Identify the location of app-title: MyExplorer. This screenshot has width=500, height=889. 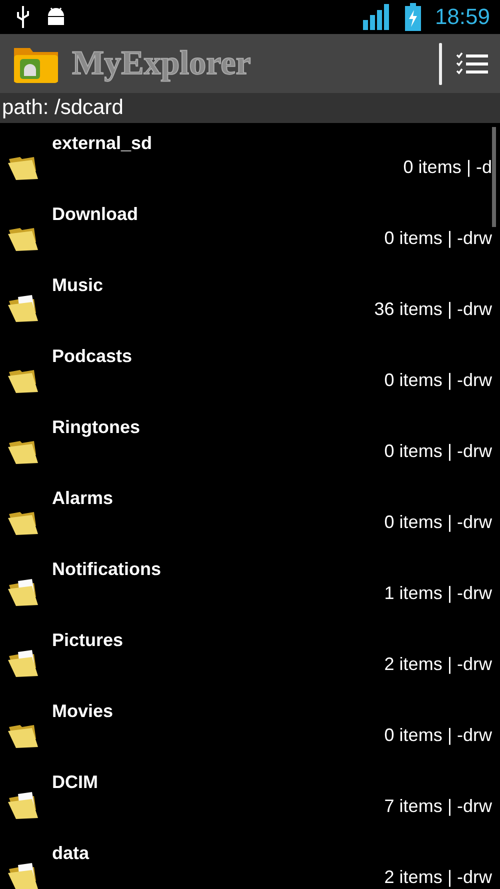
(161, 63).